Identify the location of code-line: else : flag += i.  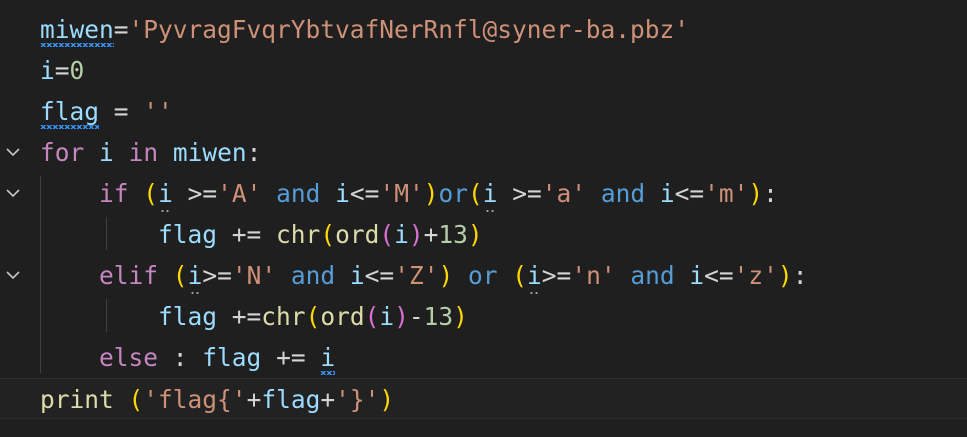
(483, 357).